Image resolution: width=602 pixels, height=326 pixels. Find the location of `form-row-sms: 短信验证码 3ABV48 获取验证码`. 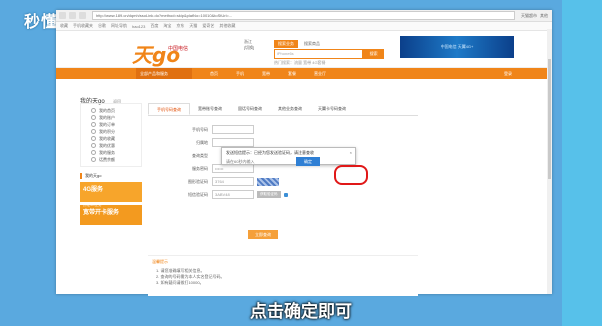

form-row-sms: 短信验证码 3ABV48 获取验证码 is located at coordinates (288, 194).